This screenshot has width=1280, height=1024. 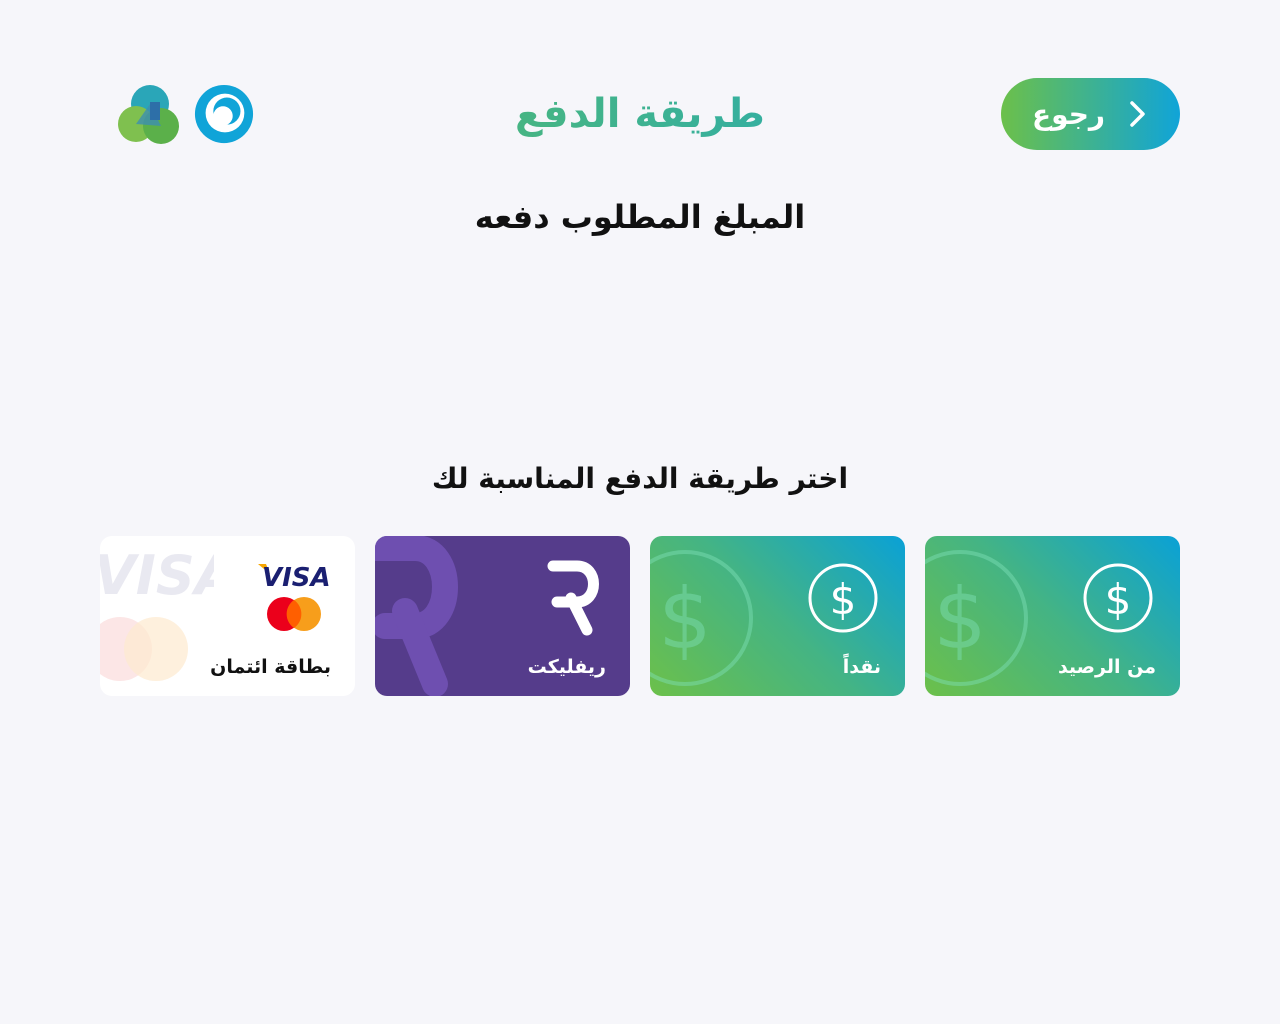 What do you see at coordinates (416, 616) in the screenshot?
I see `reflect-watermark-icon` at bounding box center [416, 616].